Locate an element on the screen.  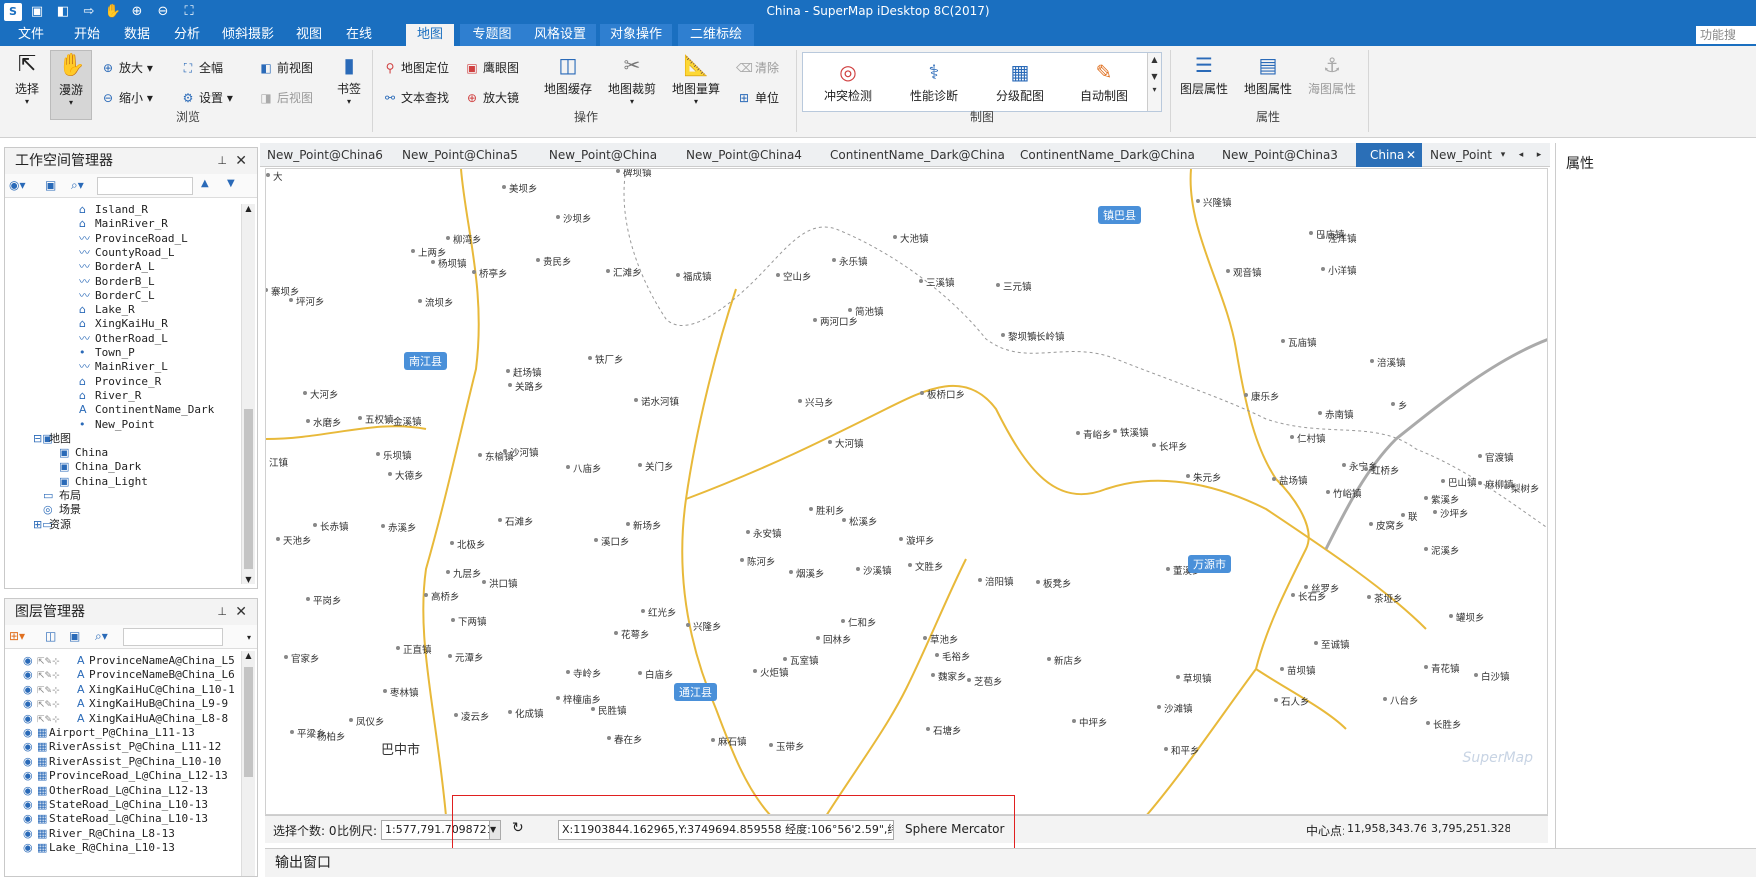
menu-online: 在线 is located at coordinates (359, 35).